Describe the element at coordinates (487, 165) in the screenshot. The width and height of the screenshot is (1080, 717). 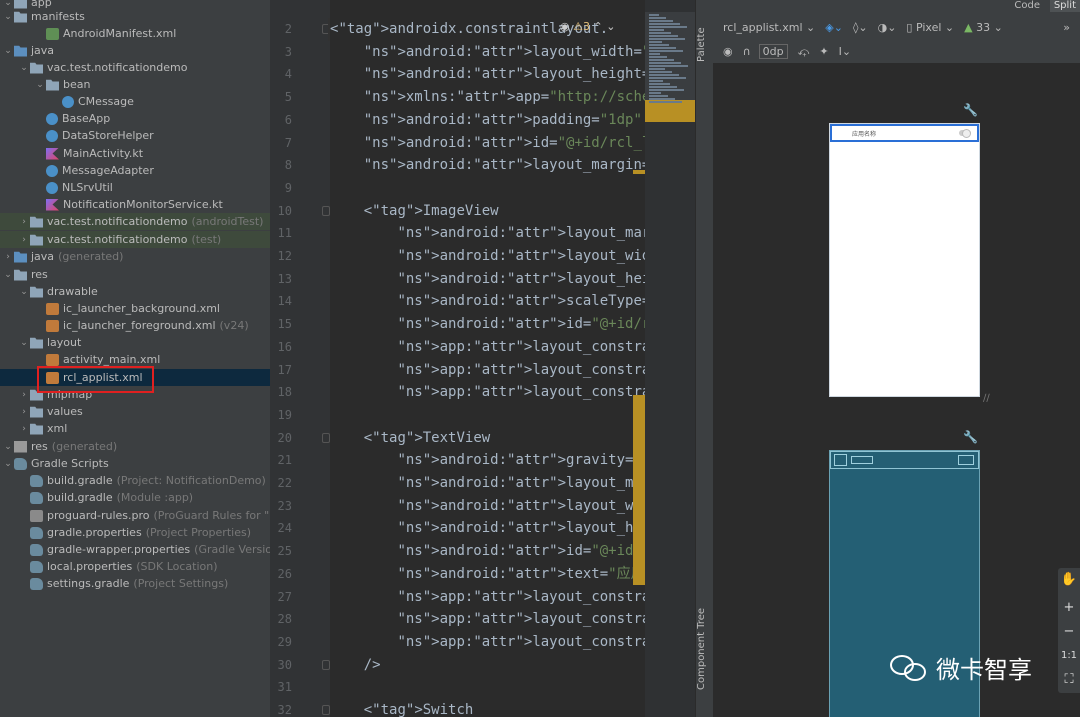
I see `code-line: "ns">android:"attr">layout_margin="1dp">` at that location.